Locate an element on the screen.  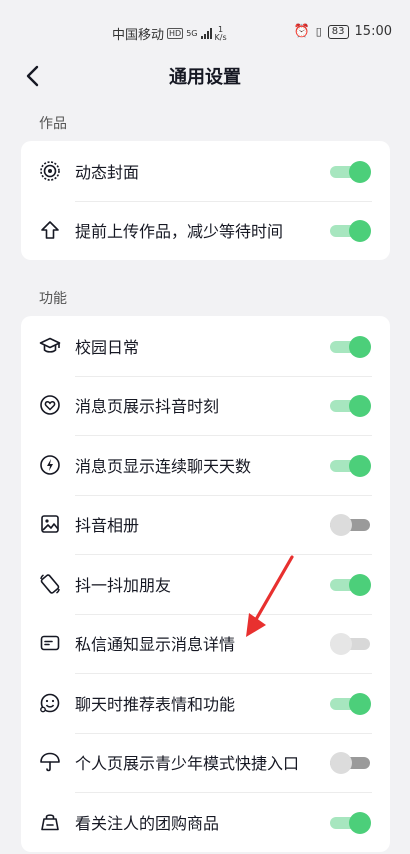
list-item: 消息页展示抖音时刻 is located at coordinates (205, 405).